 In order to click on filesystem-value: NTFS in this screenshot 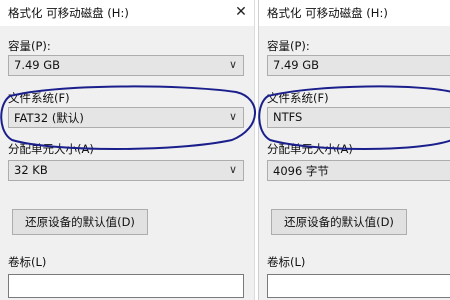, I will do `click(288, 117)`.